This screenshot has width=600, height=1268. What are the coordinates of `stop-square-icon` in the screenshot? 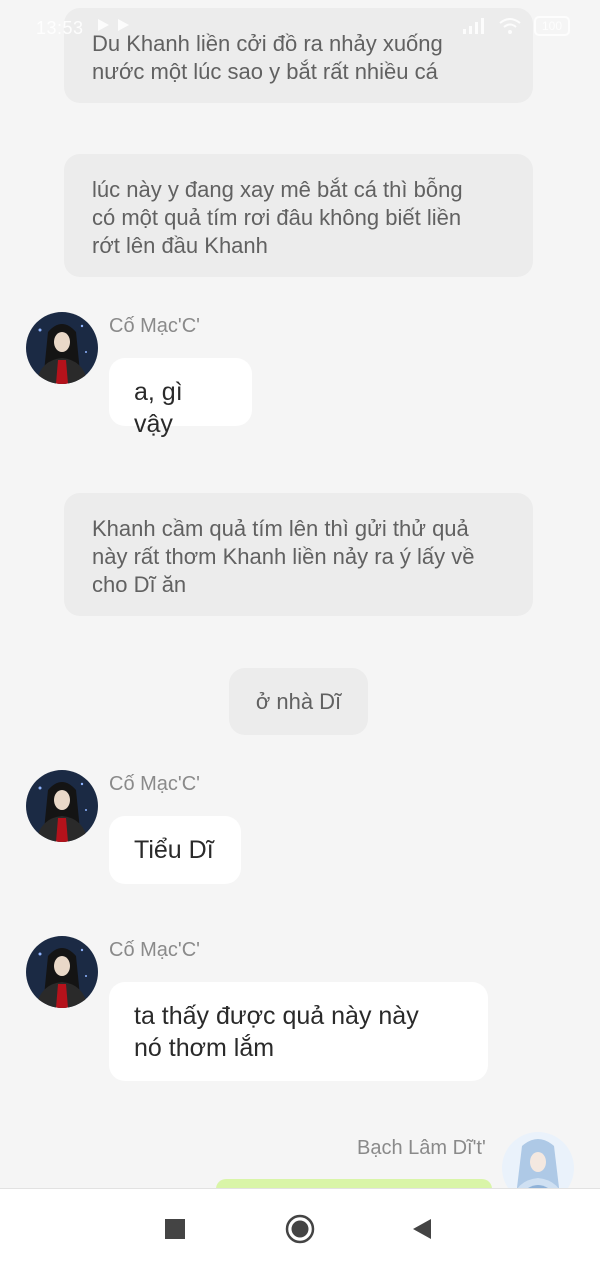 It's located at (175, 1228).